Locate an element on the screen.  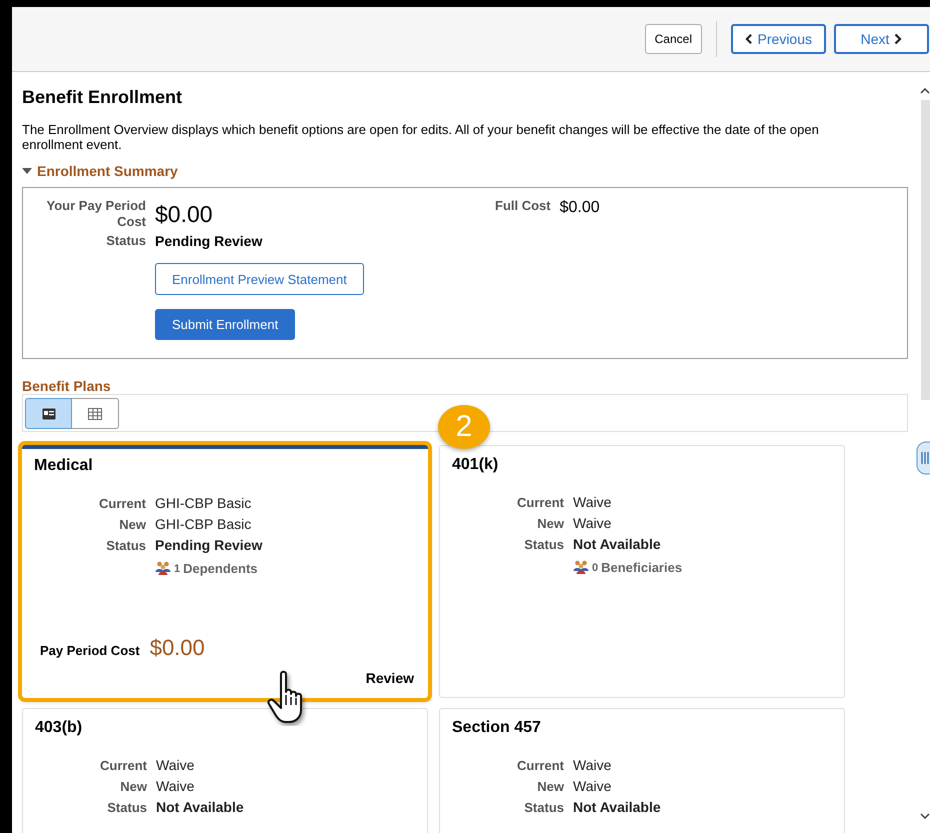
panel-handle-icon is located at coordinates (923, 458).